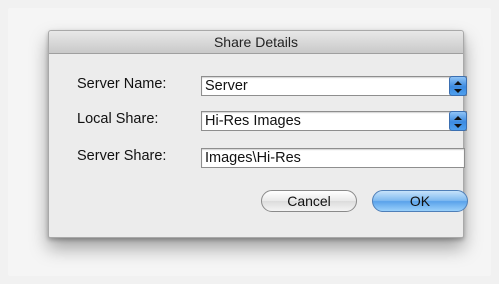 The height and width of the screenshot is (284, 499). Describe the element at coordinates (118, 119) in the screenshot. I see `local-share-label: Local Share:` at that location.